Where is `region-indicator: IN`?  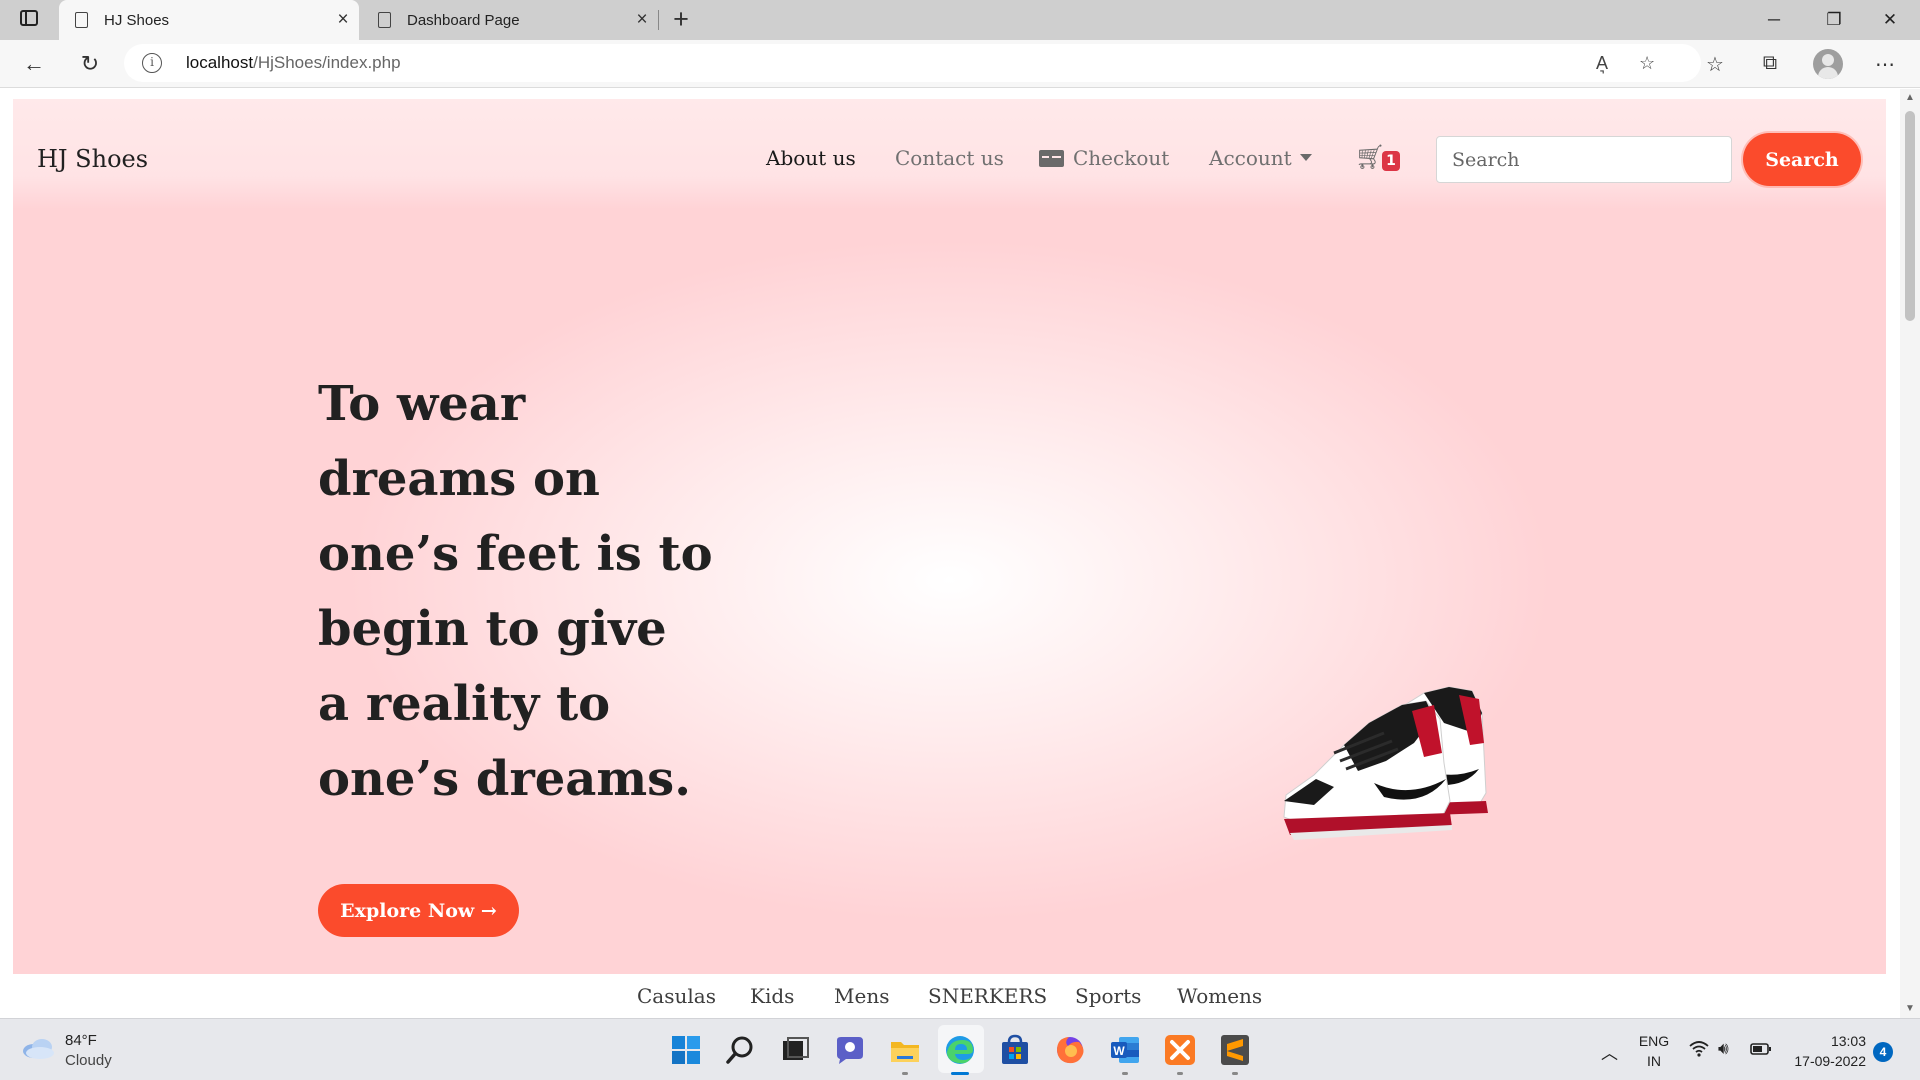
region-indicator: IN is located at coordinates (1654, 1061).